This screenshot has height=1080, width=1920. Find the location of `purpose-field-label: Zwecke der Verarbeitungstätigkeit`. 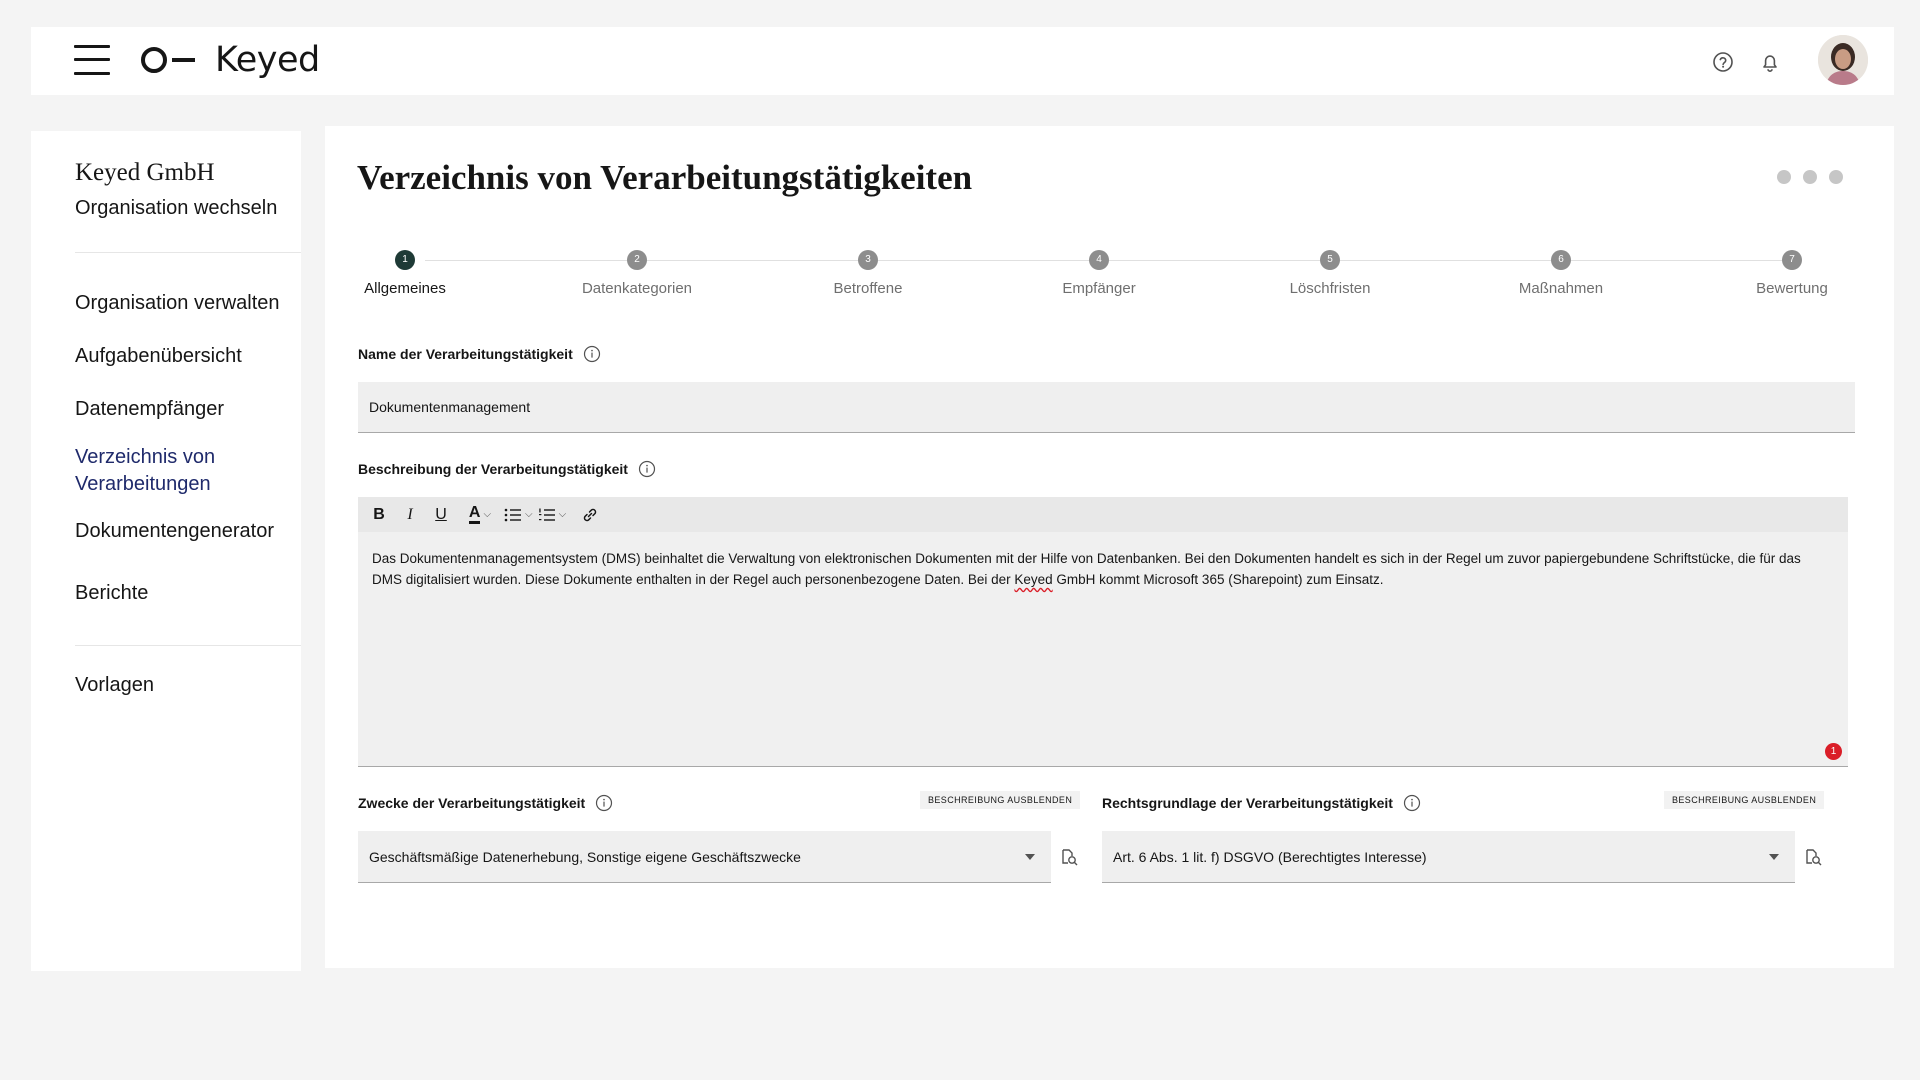

purpose-field-label: Zwecke der Verarbeitungstätigkeit is located at coordinates (485, 803).